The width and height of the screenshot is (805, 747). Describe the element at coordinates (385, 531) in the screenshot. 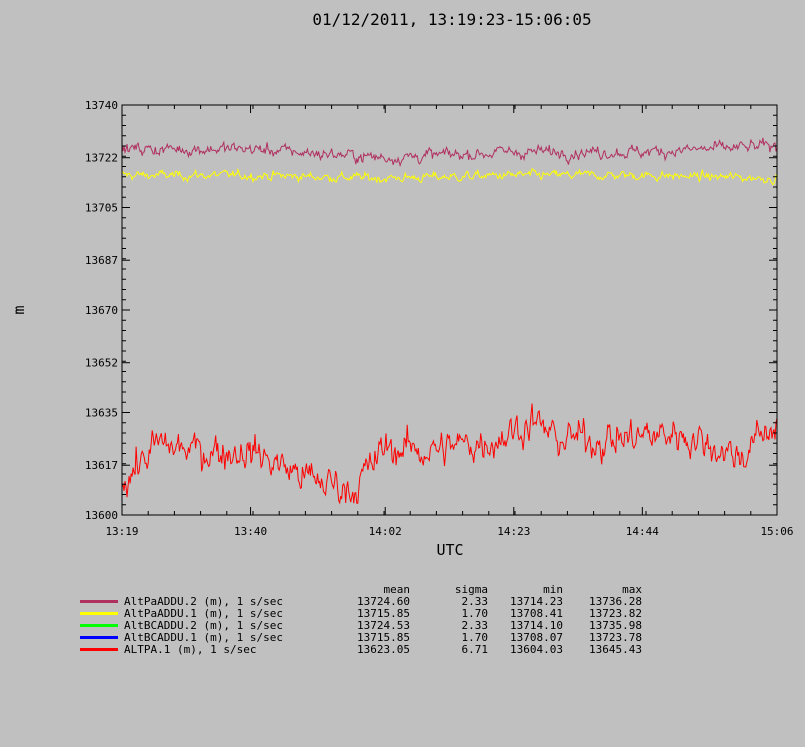

I see `x-tick-label: 14:02` at that location.